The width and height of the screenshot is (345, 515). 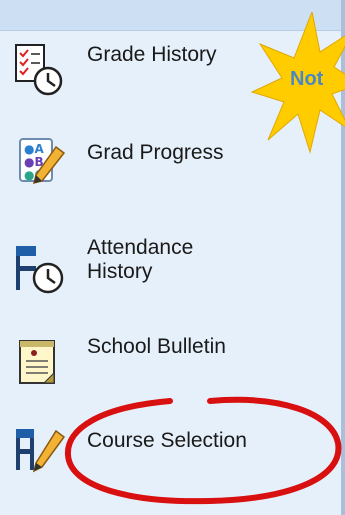 I want to click on school-bulletin-icon, so click(x=37, y=362).